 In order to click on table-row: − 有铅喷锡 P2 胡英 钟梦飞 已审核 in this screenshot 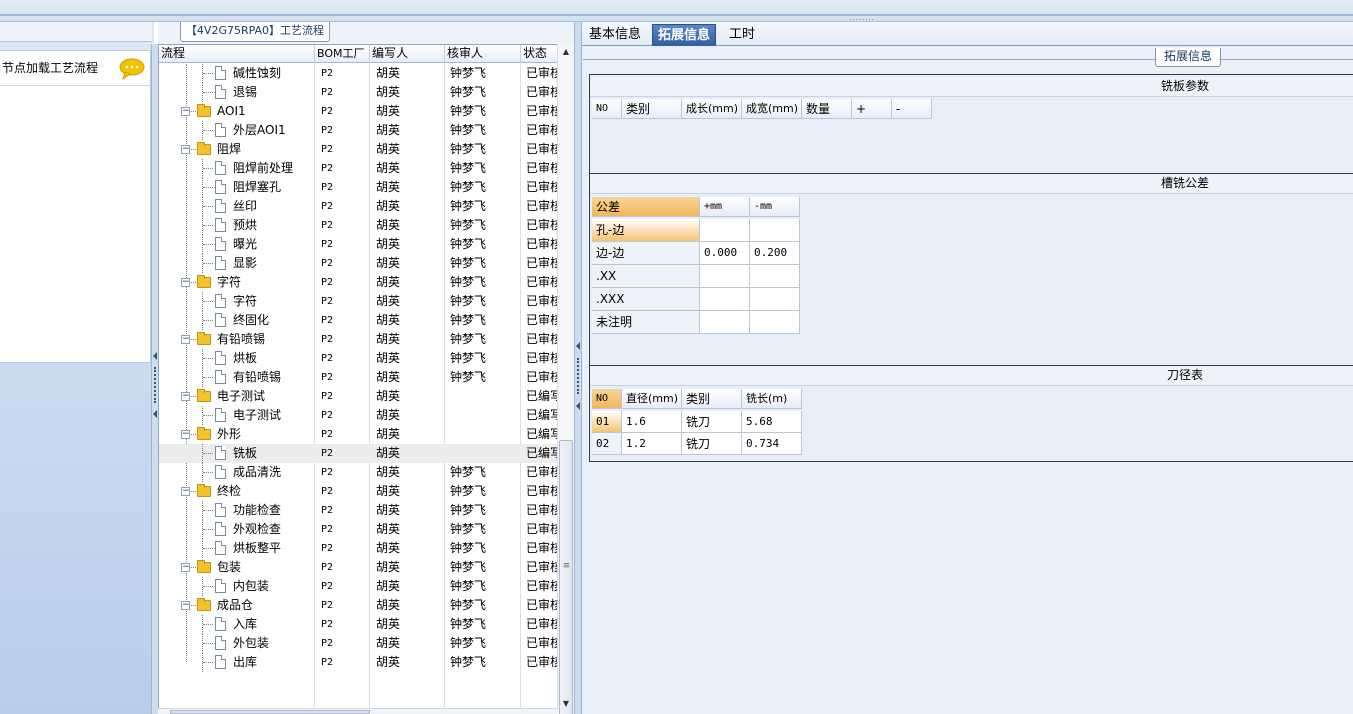, I will do `click(358, 339)`.